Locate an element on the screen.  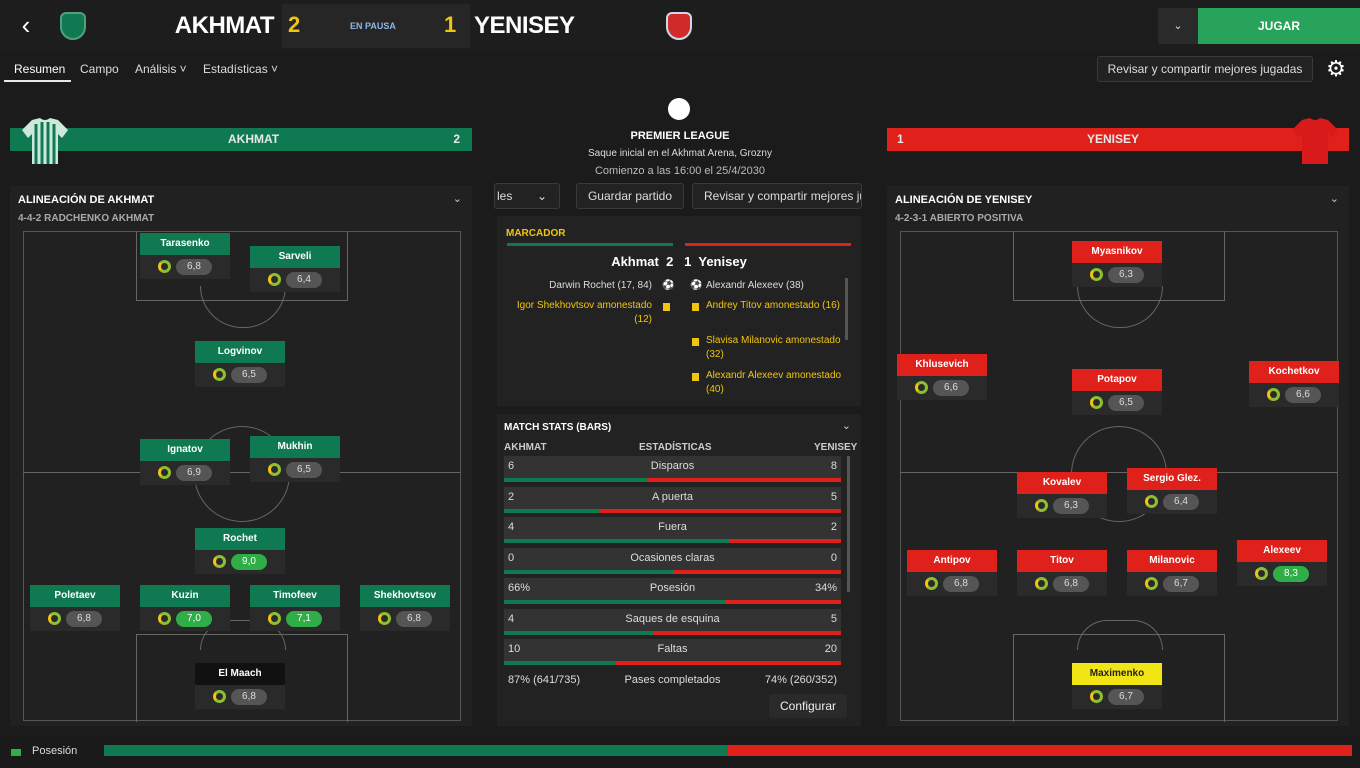
player-name: Rochet is located at coordinates (240, 539).